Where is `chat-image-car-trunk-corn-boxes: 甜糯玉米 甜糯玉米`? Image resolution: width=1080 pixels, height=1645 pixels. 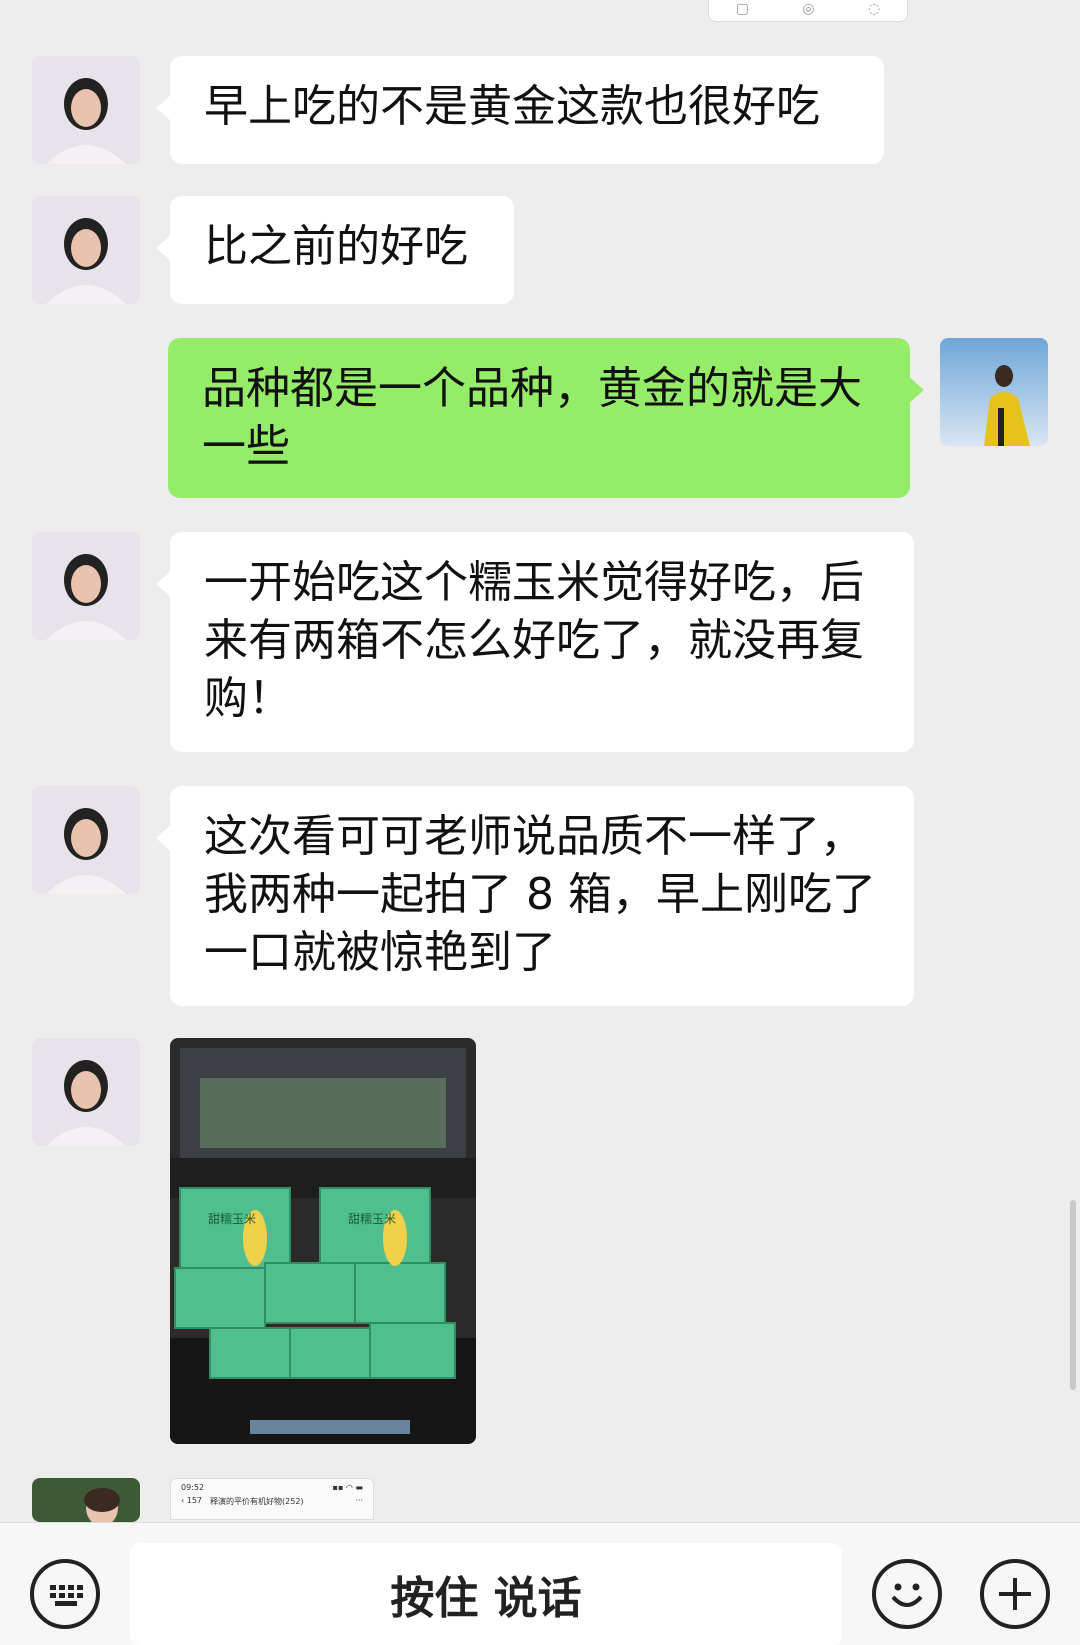 chat-image-car-trunk-corn-boxes: 甜糯玉米 甜糯玉米 is located at coordinates (323, 1241).